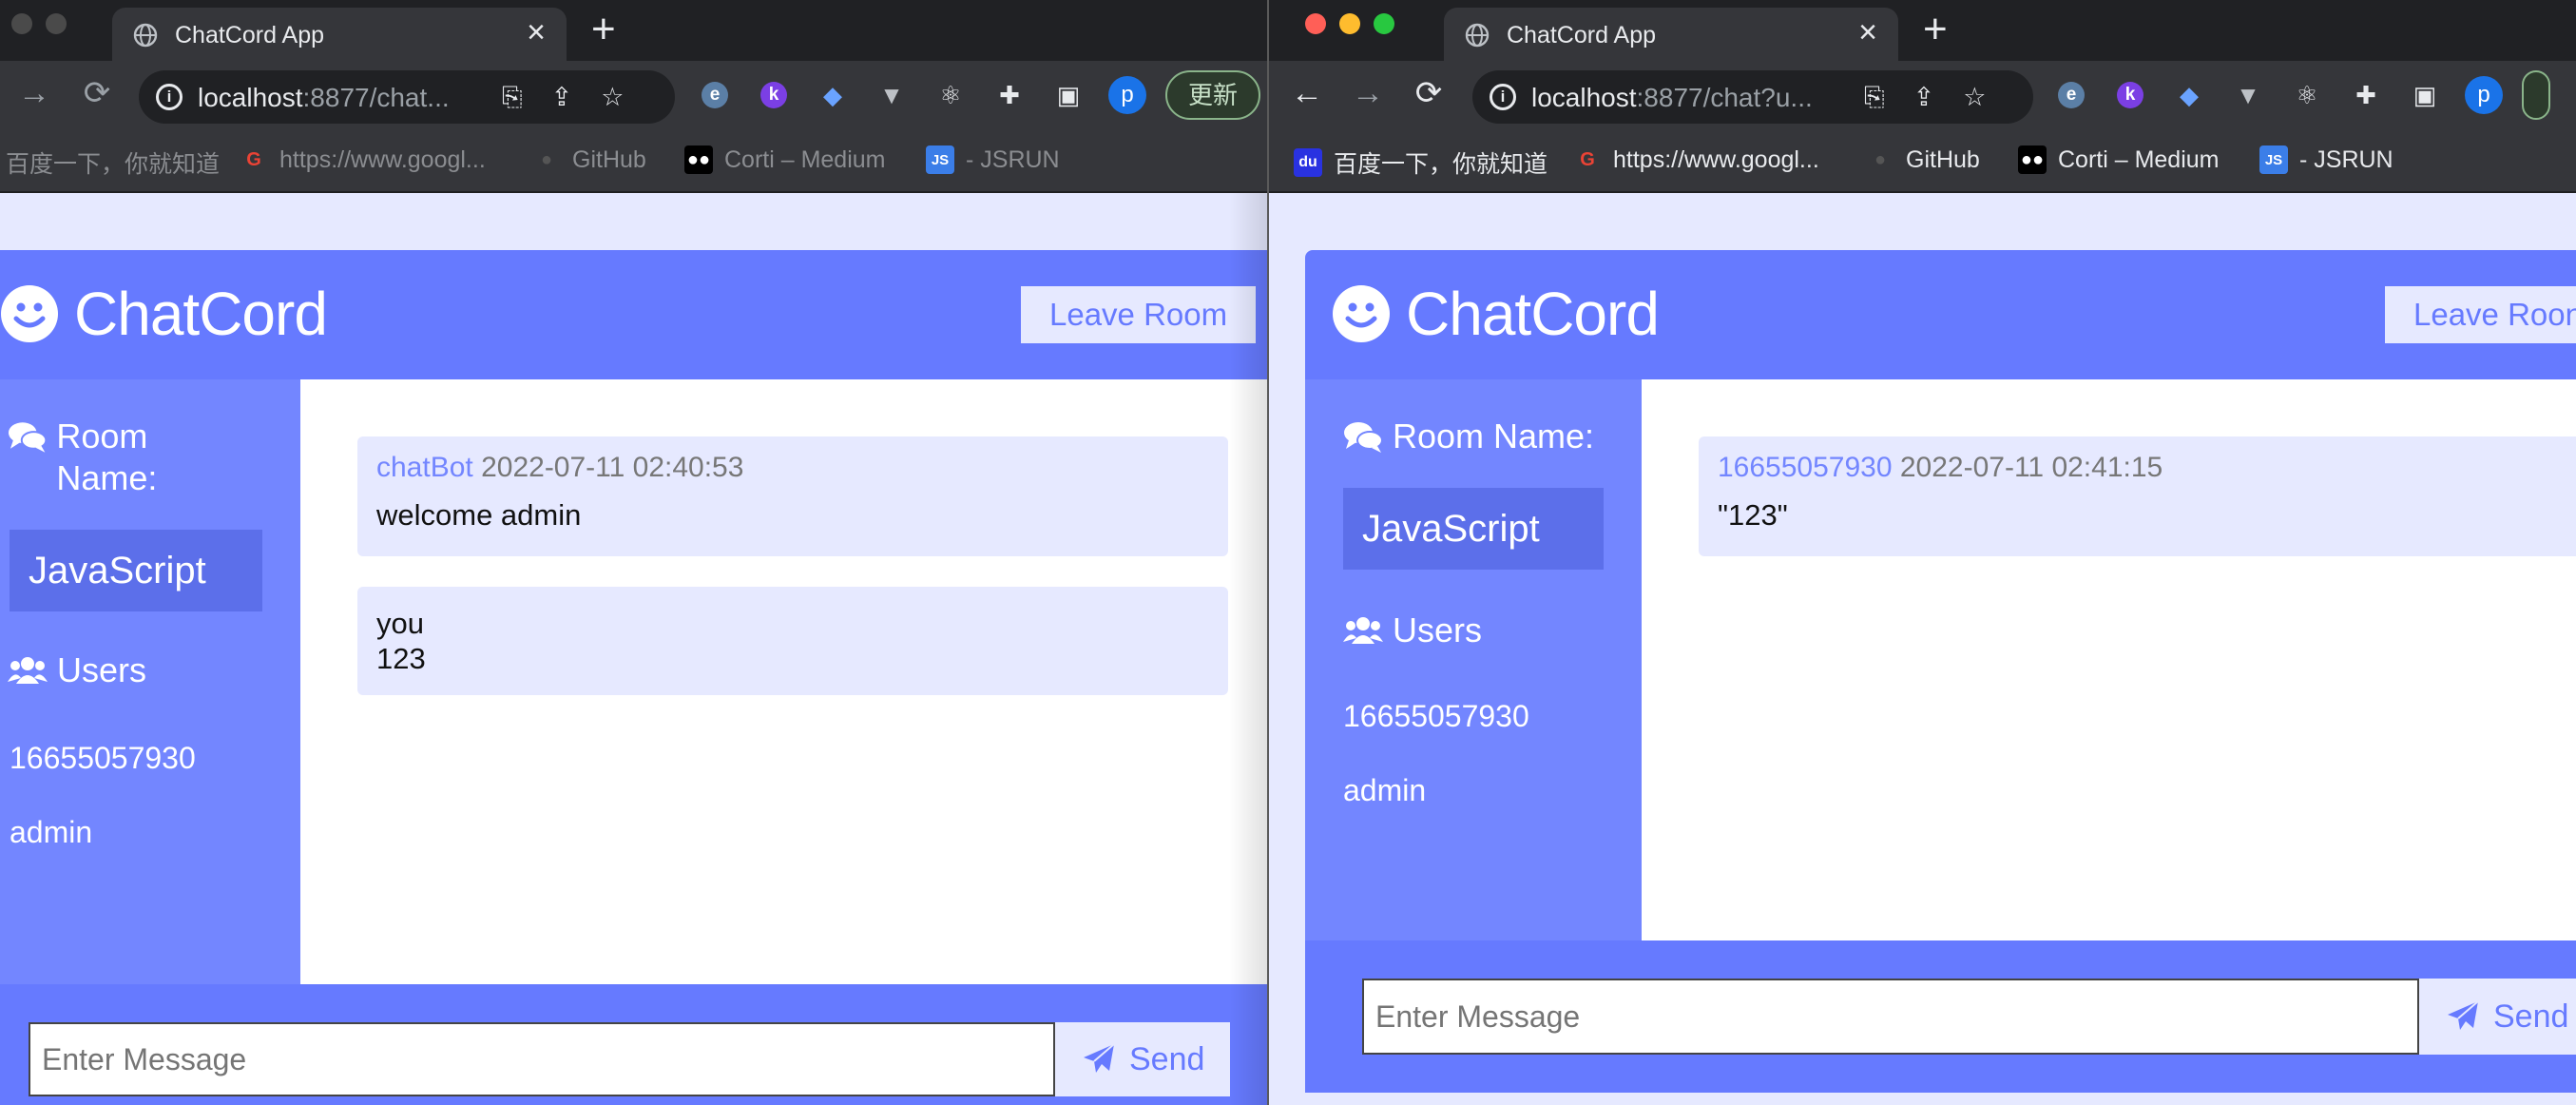  I want to click on leave-room-button: Leave Room, so click(1139, 314).